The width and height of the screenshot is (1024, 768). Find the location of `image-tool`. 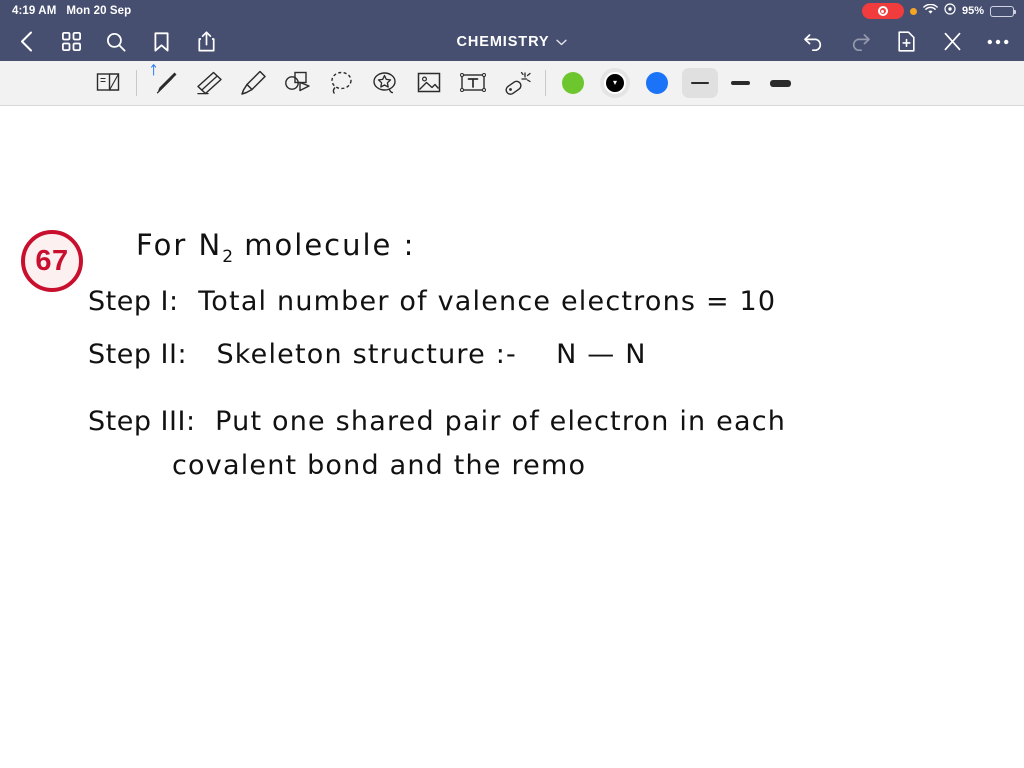

image-tool is located at coordinates (429, 83).